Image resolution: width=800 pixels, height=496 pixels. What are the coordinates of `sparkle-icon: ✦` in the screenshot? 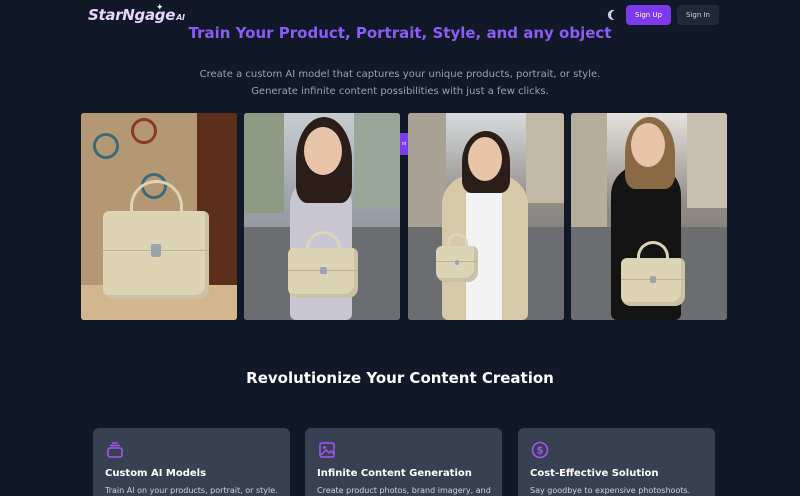 It's located at (160, 8).